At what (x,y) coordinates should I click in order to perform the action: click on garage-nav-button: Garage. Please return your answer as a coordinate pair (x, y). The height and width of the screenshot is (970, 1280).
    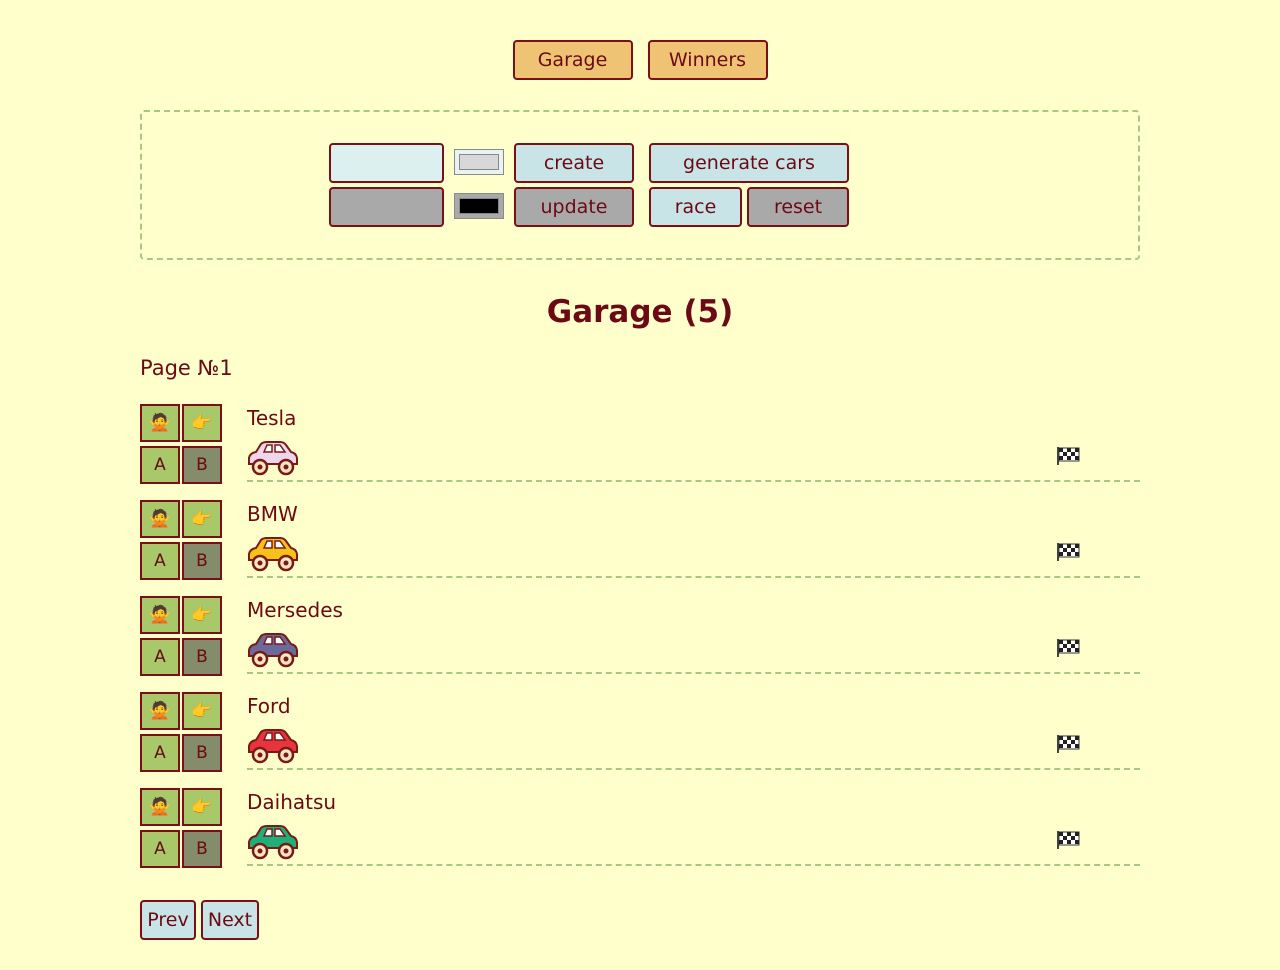
    Looking at the image, I should click on (572, 60).